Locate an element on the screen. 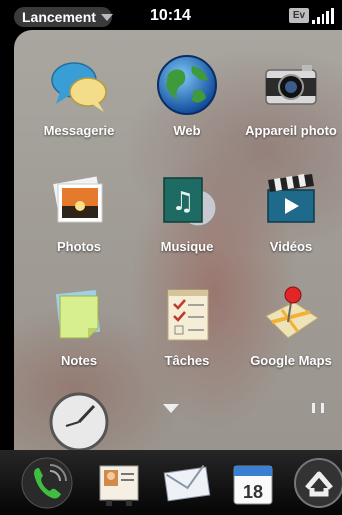  network-badge: Ev is located at coordinates (299, 15).